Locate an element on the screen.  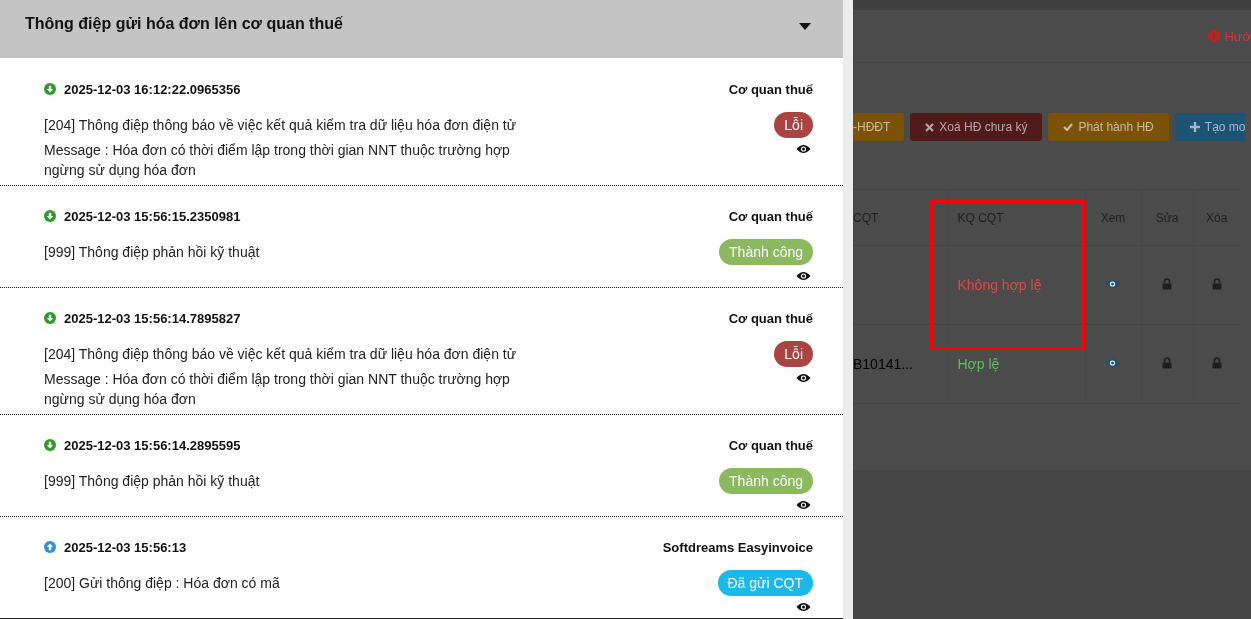
message-source: Softdreams Easyinvoice is located at coordinates (737, 547).